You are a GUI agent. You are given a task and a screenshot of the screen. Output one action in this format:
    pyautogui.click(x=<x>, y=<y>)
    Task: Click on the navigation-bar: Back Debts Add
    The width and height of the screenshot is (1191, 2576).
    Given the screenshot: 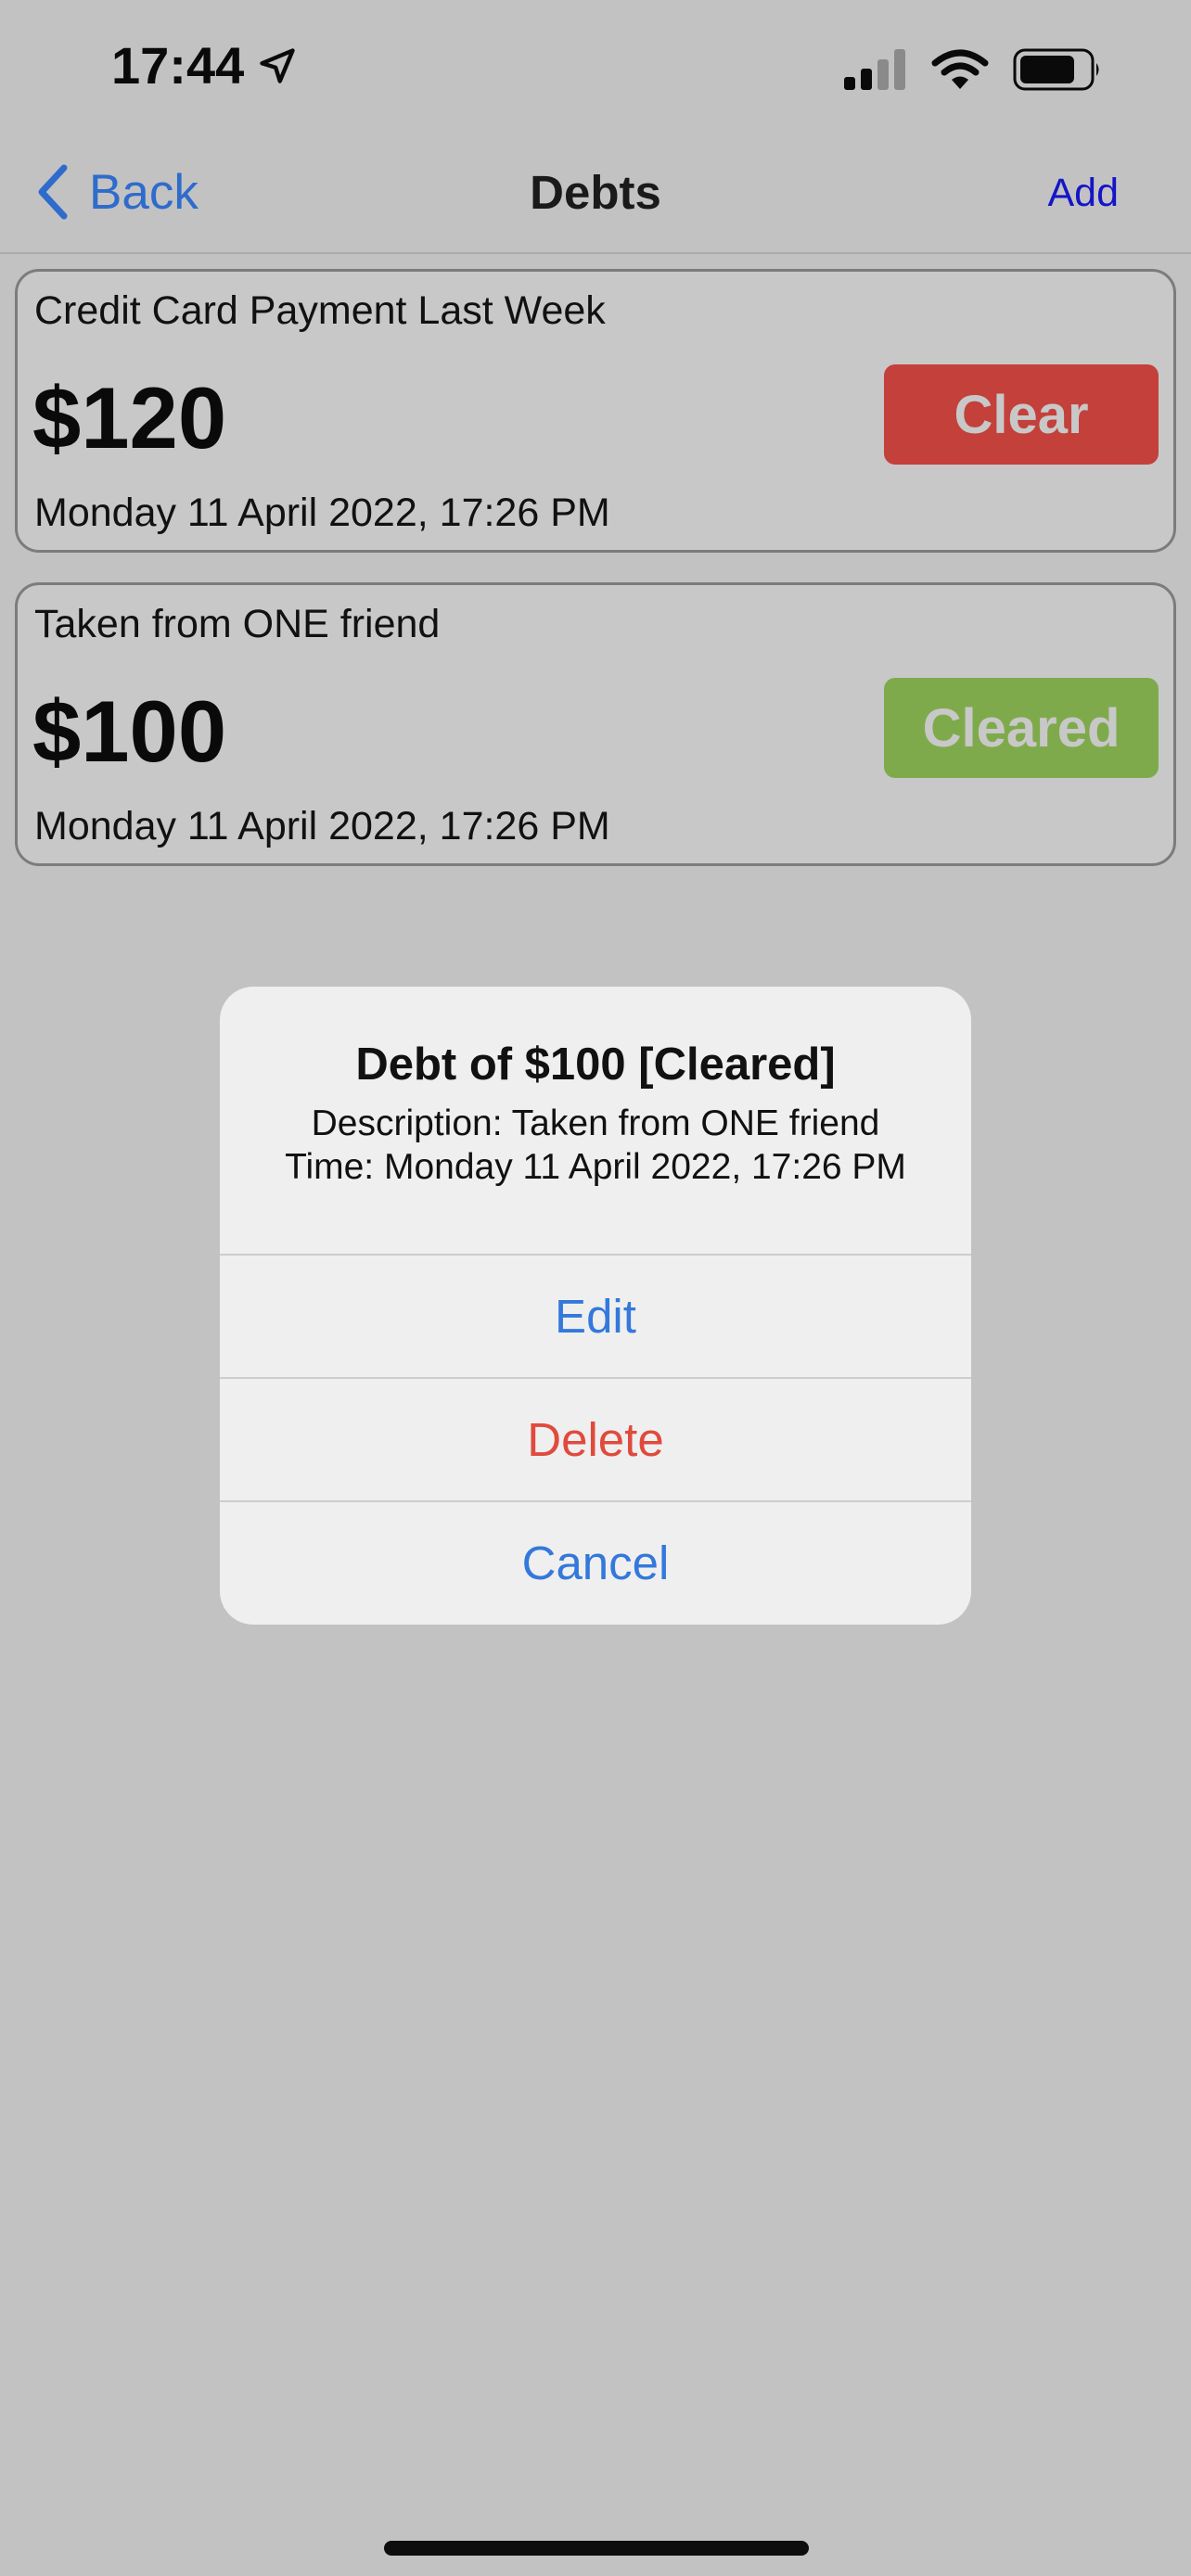 What is the action you would take?
    pyautogui.click(x=595, y=196)
    